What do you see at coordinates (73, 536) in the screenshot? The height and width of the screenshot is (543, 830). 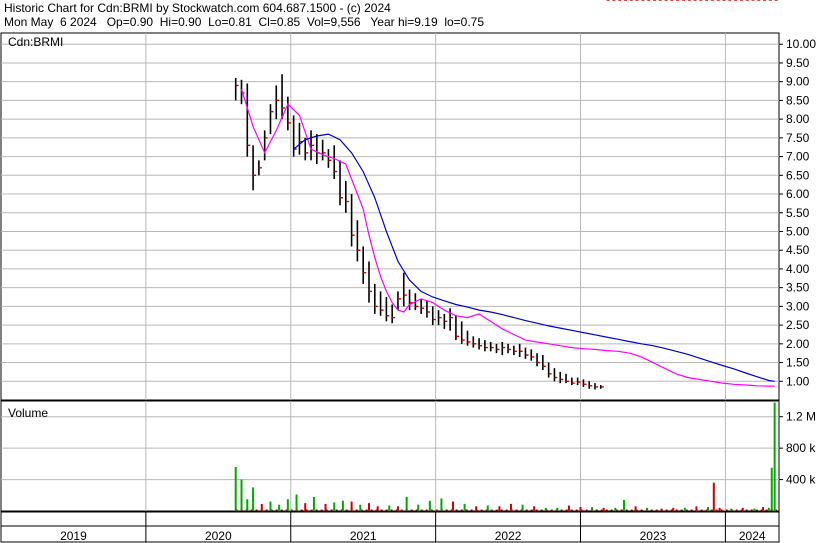 I see `year-label: 2019` at bounding box center [73, 536].